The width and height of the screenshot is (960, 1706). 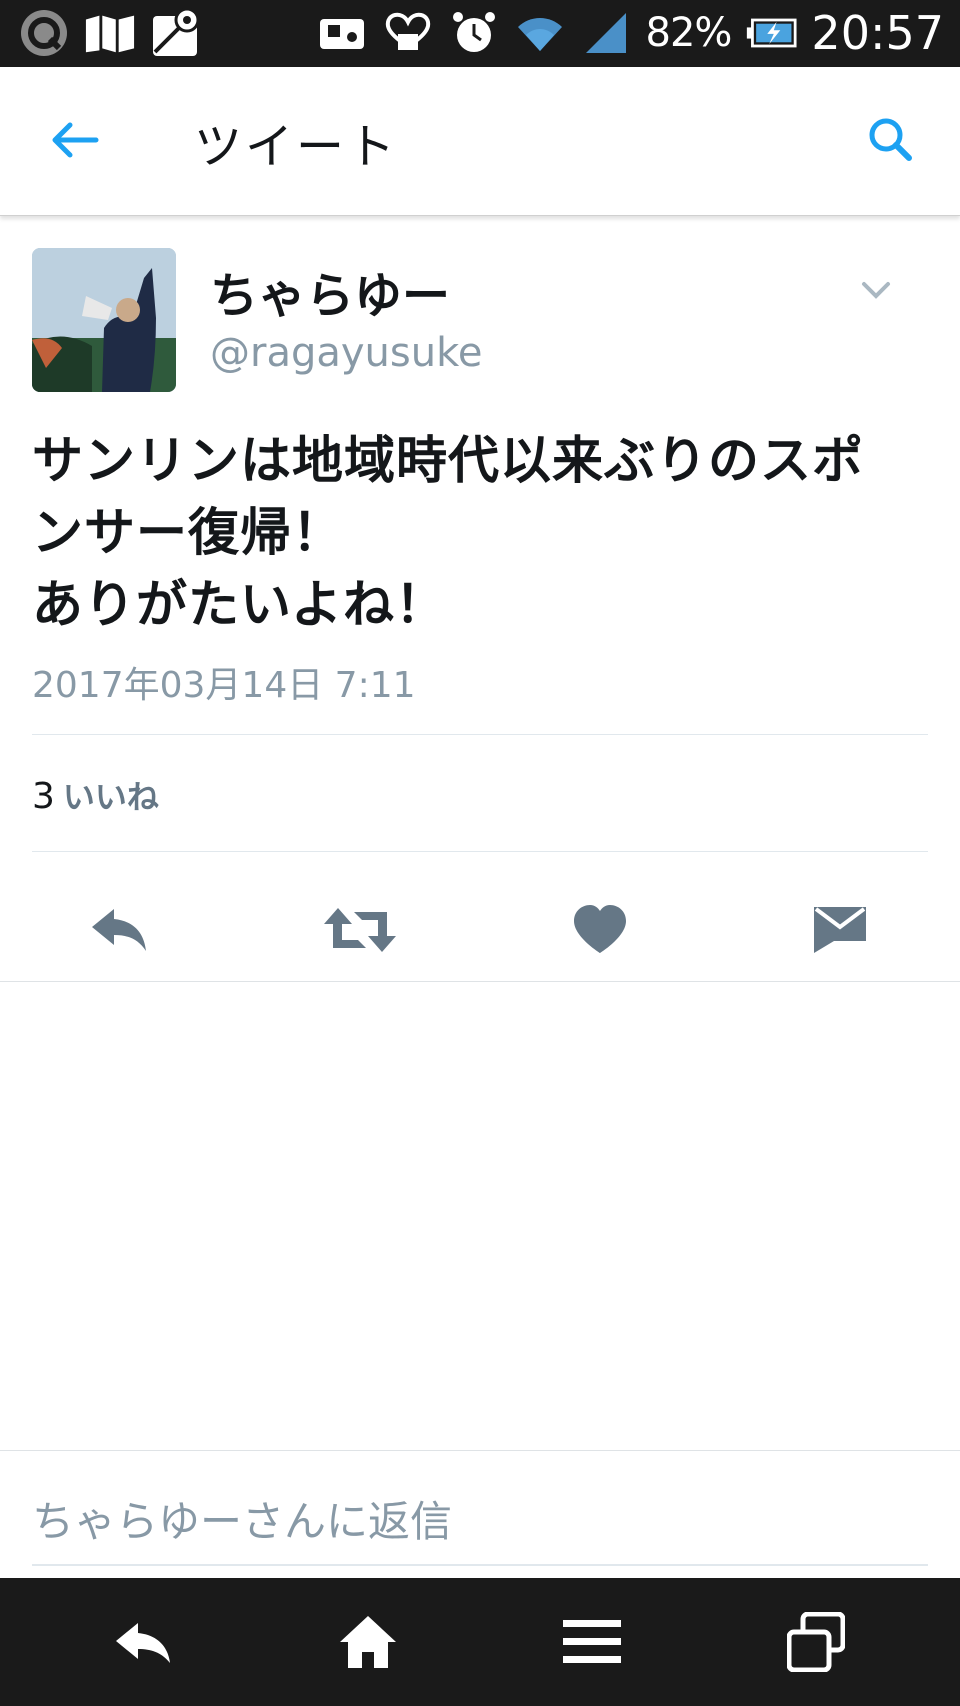 I want to click on like-label: いいね, so click(x=110, y=797).